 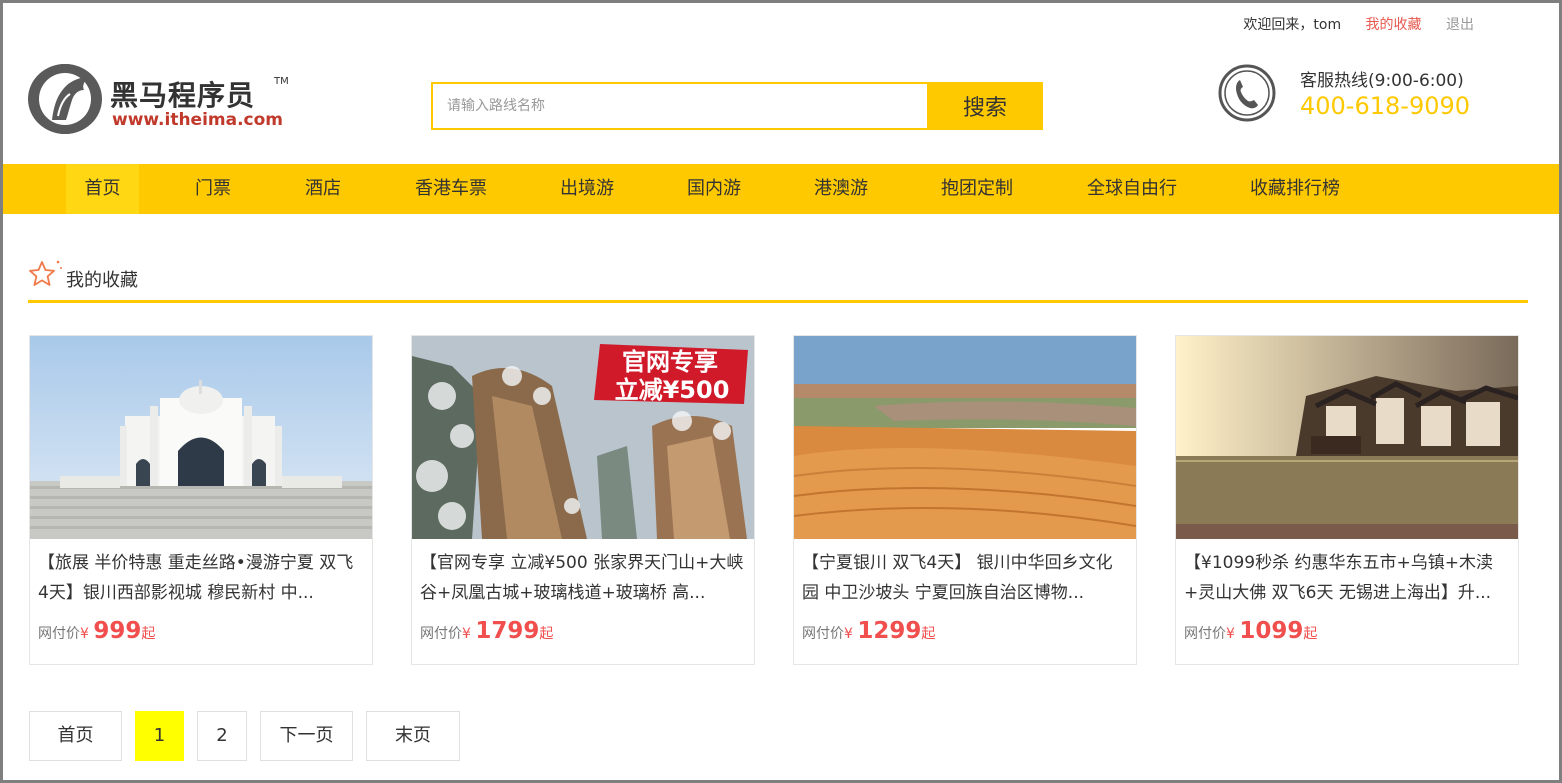 I want to click on hotline-number: 400-618-9090, so click(x=1385, y=106).